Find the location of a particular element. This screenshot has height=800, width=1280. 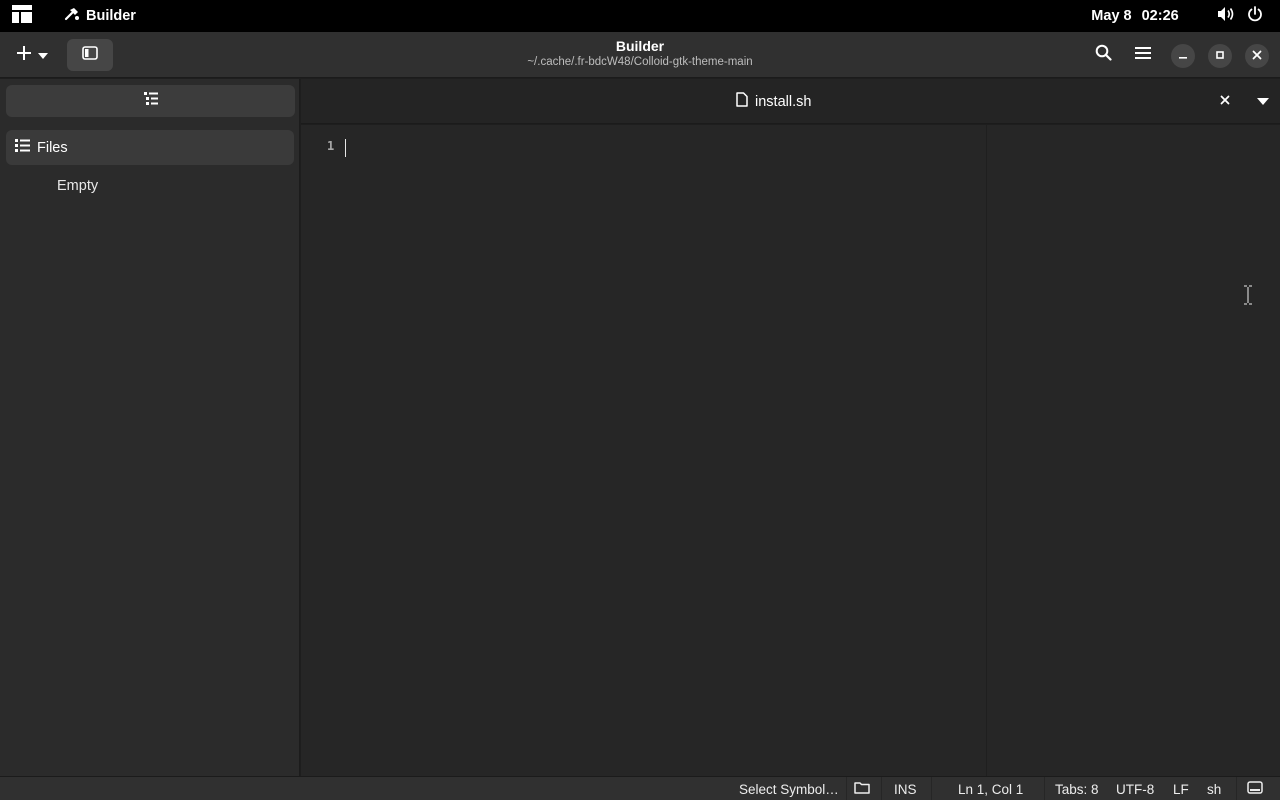

app-menu-button: Builder is located at coordinates (100, 16).